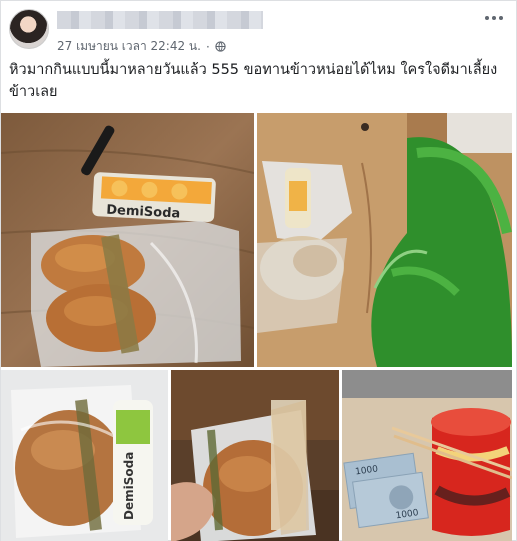  What do you see at coordinates (259, 31) in the screenshot?
I see `post-header: 27 เมษายน เวลา 22:42 น. ·` at bounding box center [259, 31].